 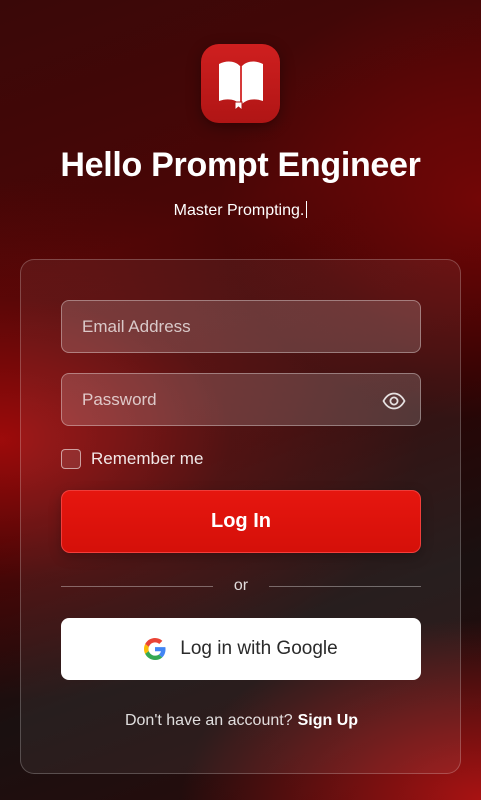 What do you see at coordinates (241, 586) in the screenshot?
I see `or-divider: or` at bounding box center [241, 586].